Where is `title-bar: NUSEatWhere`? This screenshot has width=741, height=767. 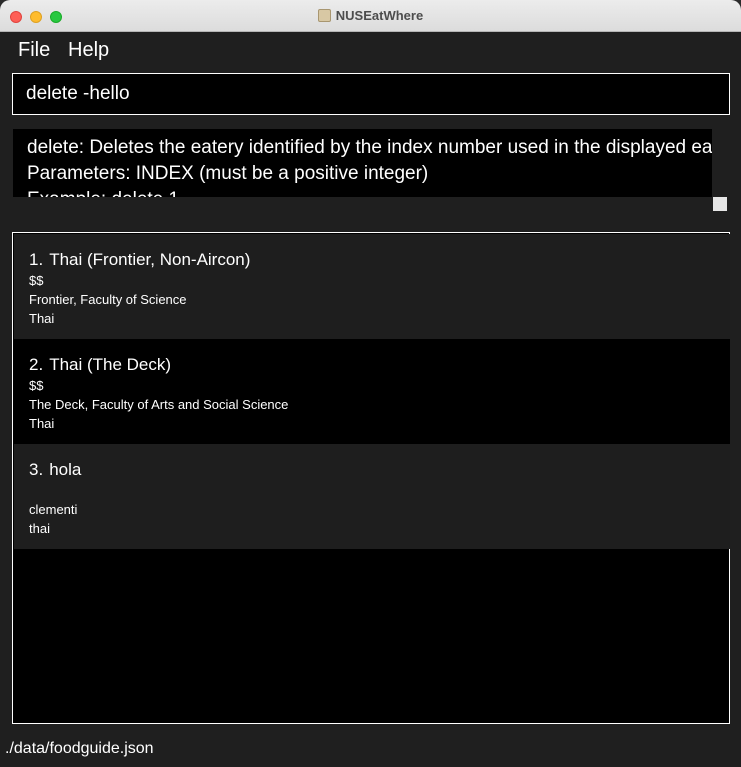 title-bar: NUSEatWhere is located at coordinates (370, 16).